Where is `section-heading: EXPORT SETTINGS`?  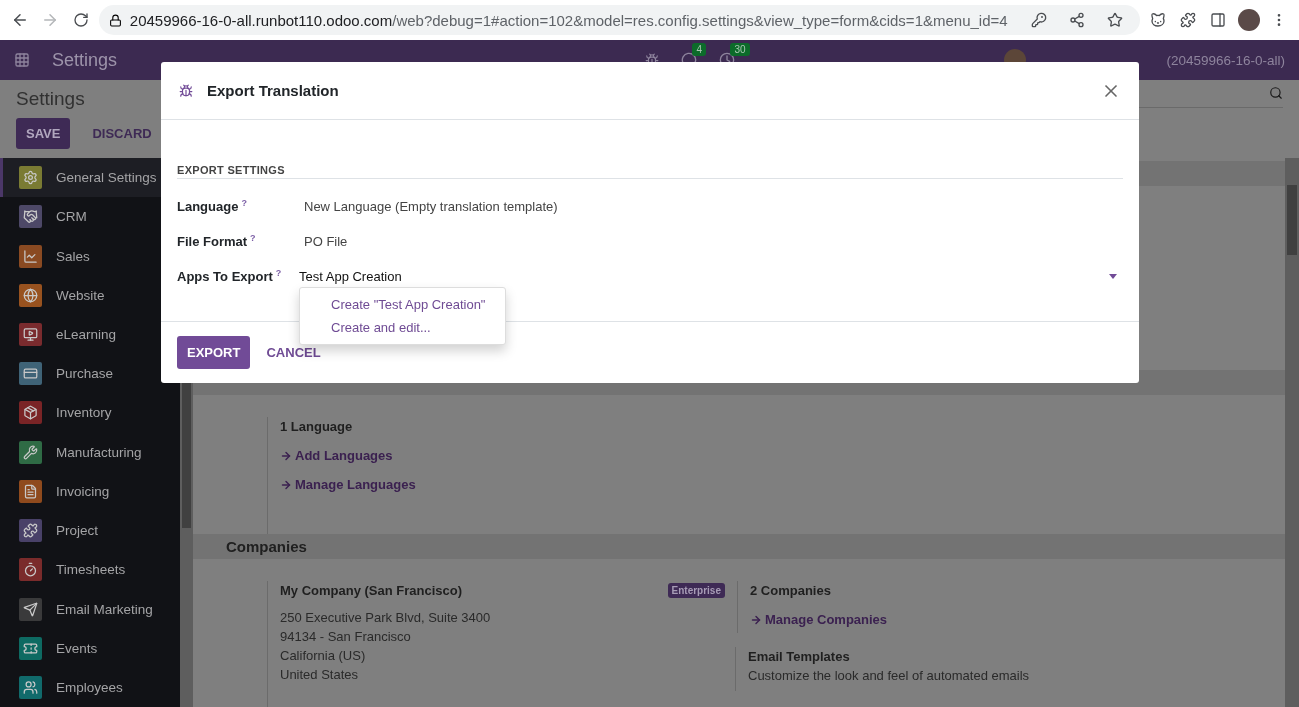 section-heading: EXPORT SETTINGS is located at coordinates (650, 171).